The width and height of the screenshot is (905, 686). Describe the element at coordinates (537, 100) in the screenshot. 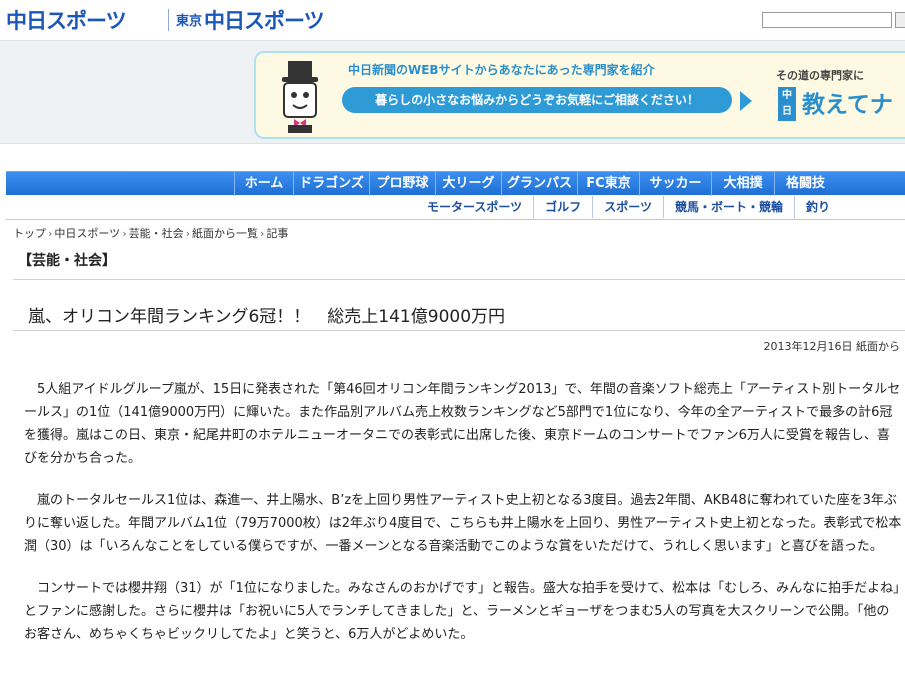

I see `ad-pill: 暮らしの小さなお悩みからどうぞお気軽にご相談ください！` at that location.